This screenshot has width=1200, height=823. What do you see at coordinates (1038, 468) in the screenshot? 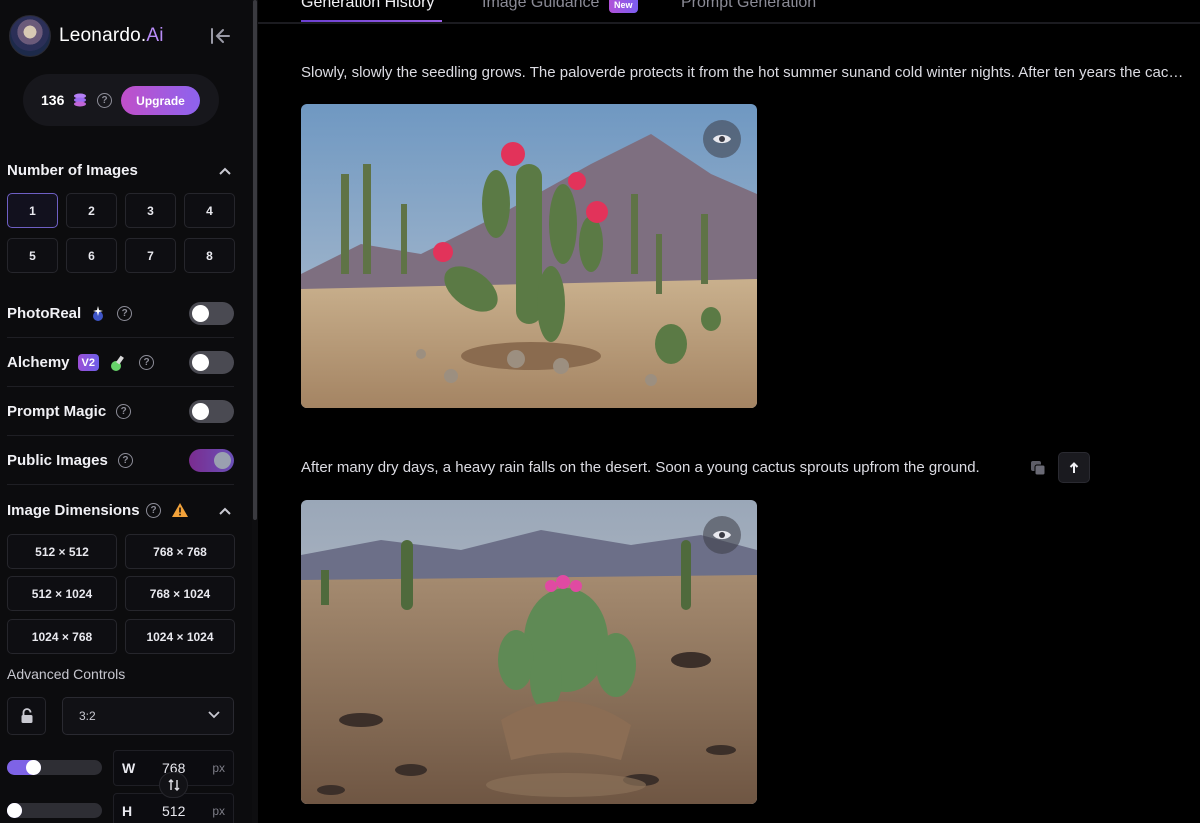
I see `copy-icon` at bounding box center [1038, 468].